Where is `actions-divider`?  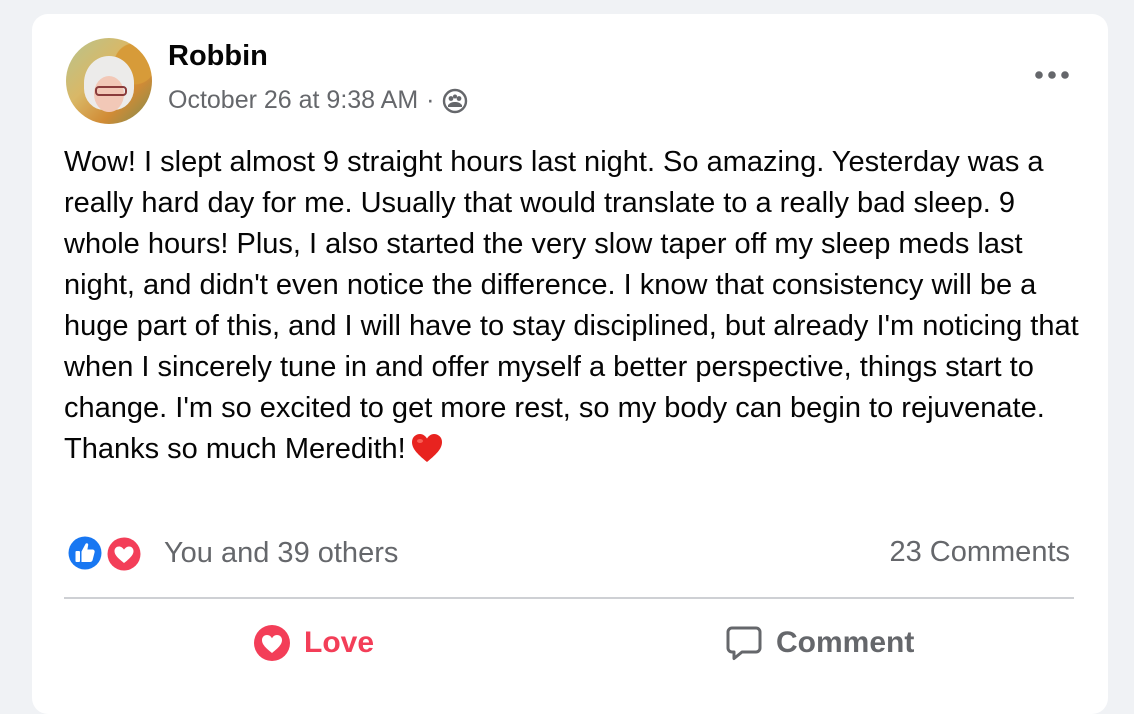
actions-divider is located at coordinates (569, 598).